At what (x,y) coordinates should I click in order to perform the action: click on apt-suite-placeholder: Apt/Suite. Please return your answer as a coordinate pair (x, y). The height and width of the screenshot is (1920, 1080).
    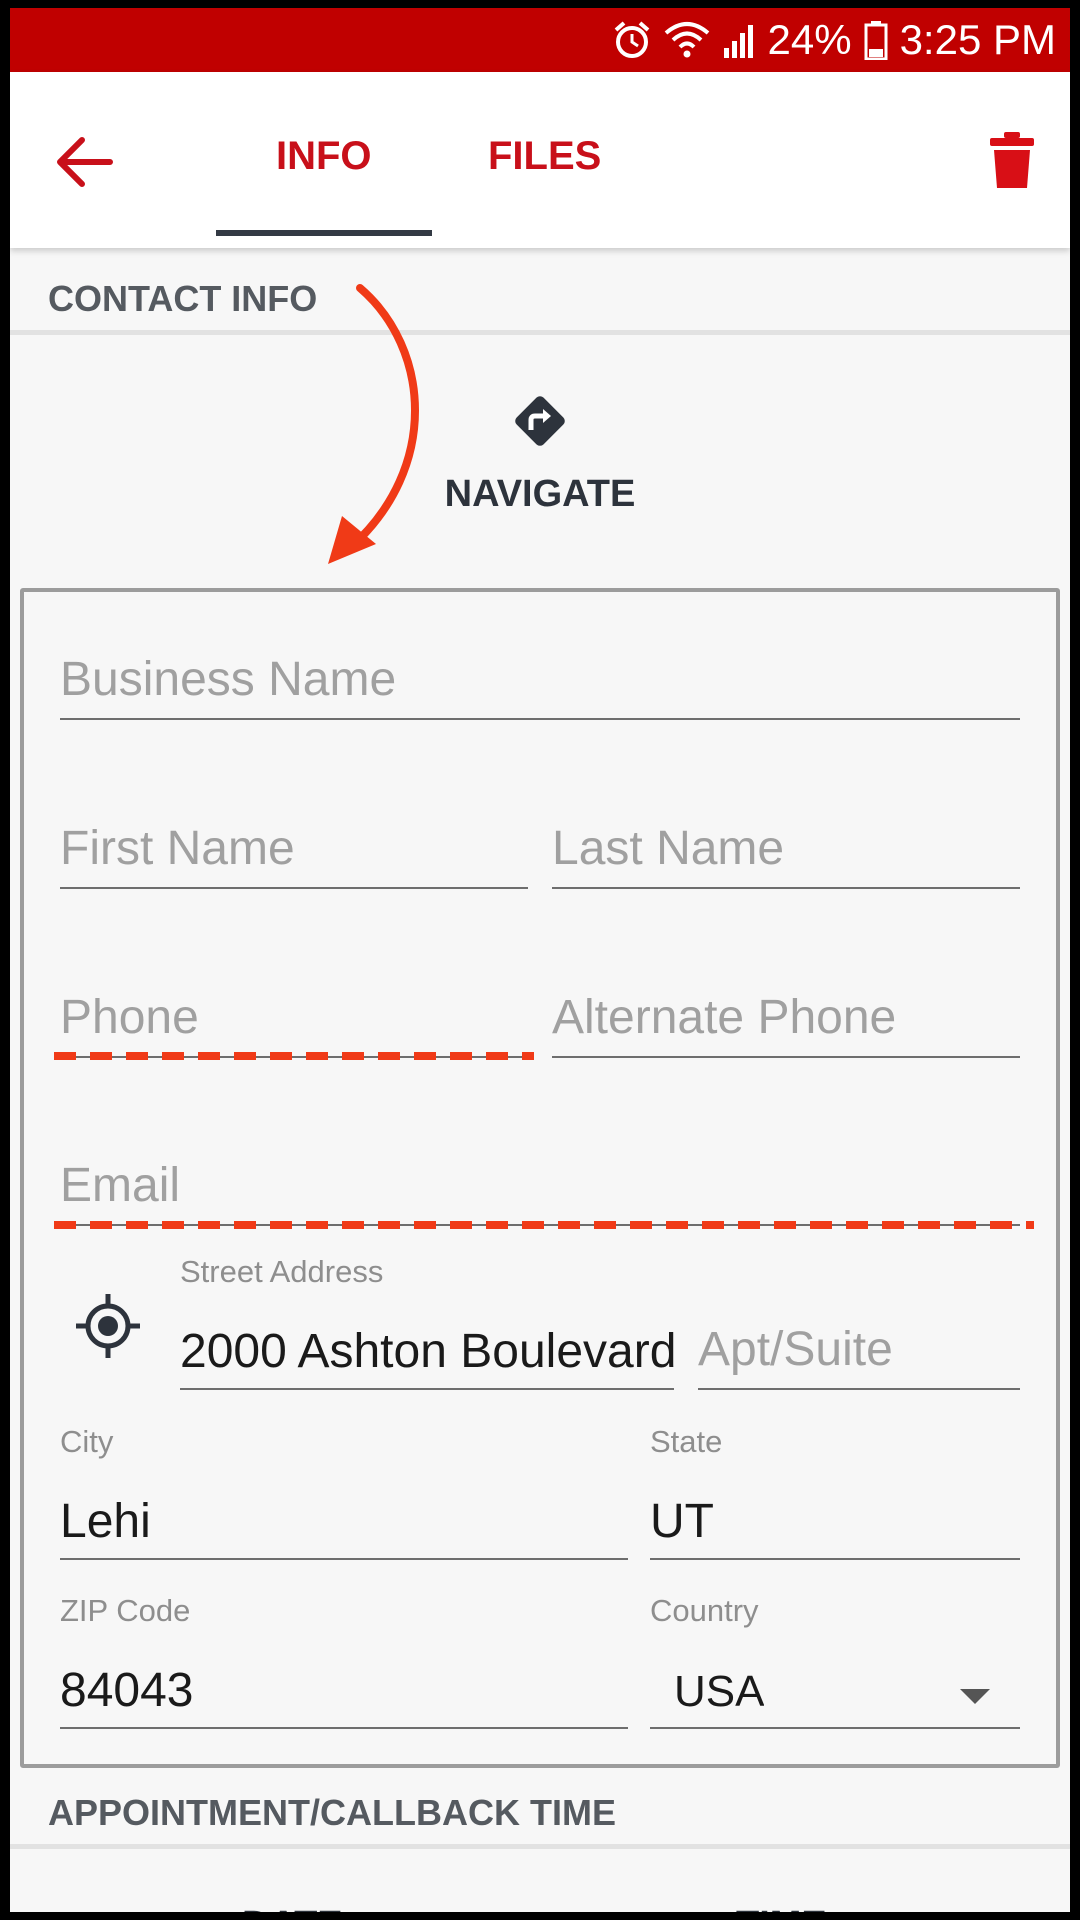
    Looking at the image, I should click on (795, 1349).